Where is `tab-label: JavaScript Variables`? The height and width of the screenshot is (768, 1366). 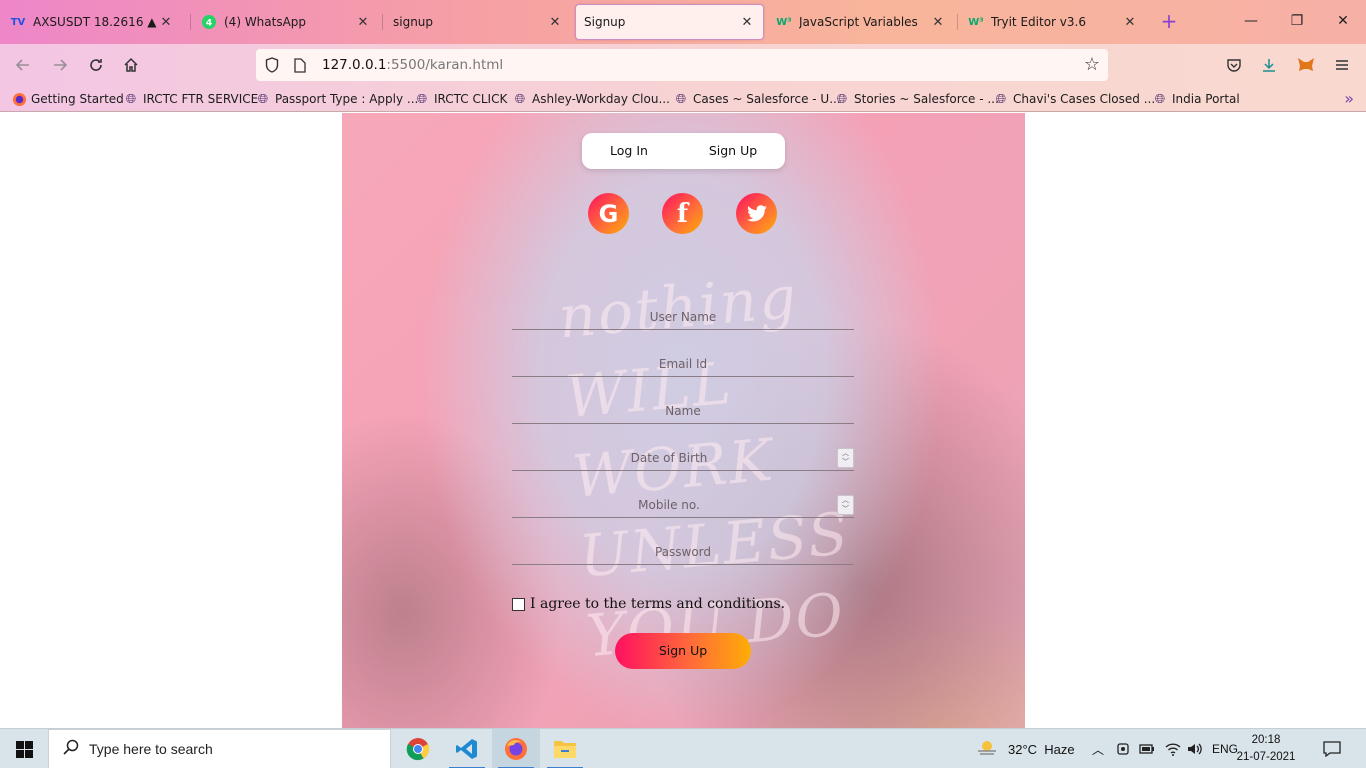 tab-label: JavaScript Variables is located at coordinates (858, 22).